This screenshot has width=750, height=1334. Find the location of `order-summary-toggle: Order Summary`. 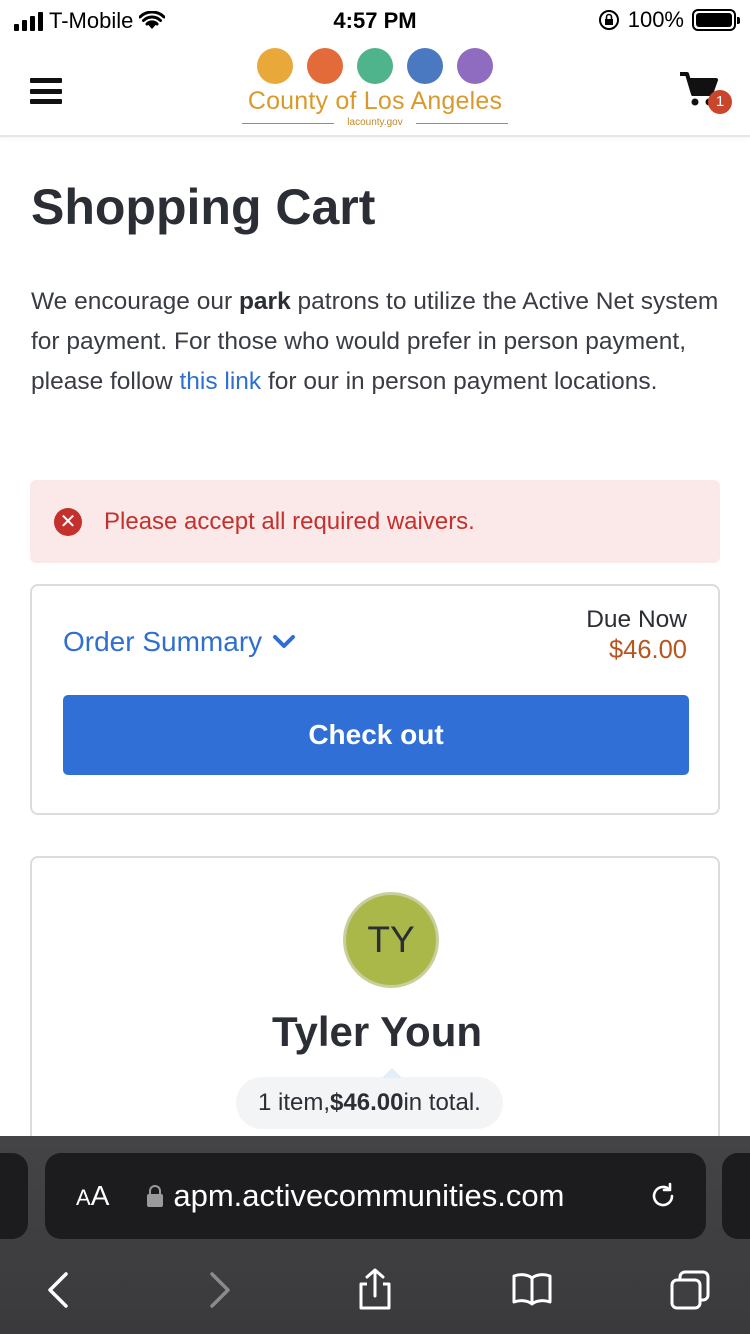

order-summary-toggle: Order Summary is located at coordinates (179, 642).